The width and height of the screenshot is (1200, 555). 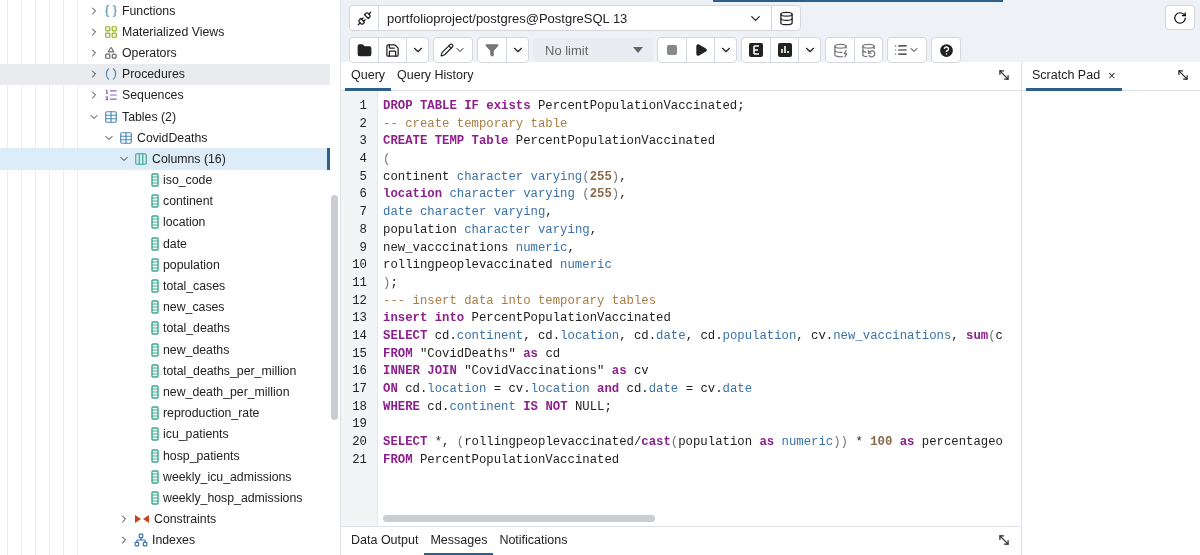 What do you see at coordinates (364, 50) in the screenshot?
I see `folder-icon` at bounding box center [364, 50].